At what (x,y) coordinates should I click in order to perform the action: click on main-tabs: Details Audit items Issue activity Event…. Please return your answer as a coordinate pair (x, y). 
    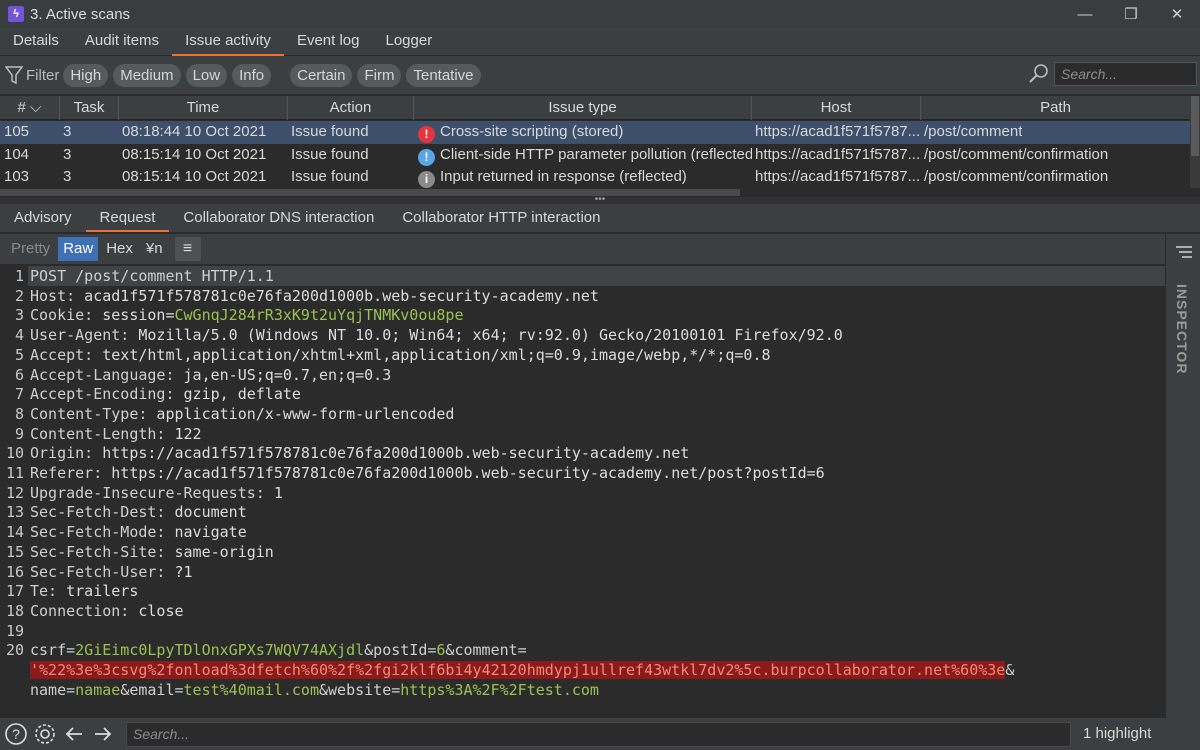
    Looking at the image, I should click on (600, 42).